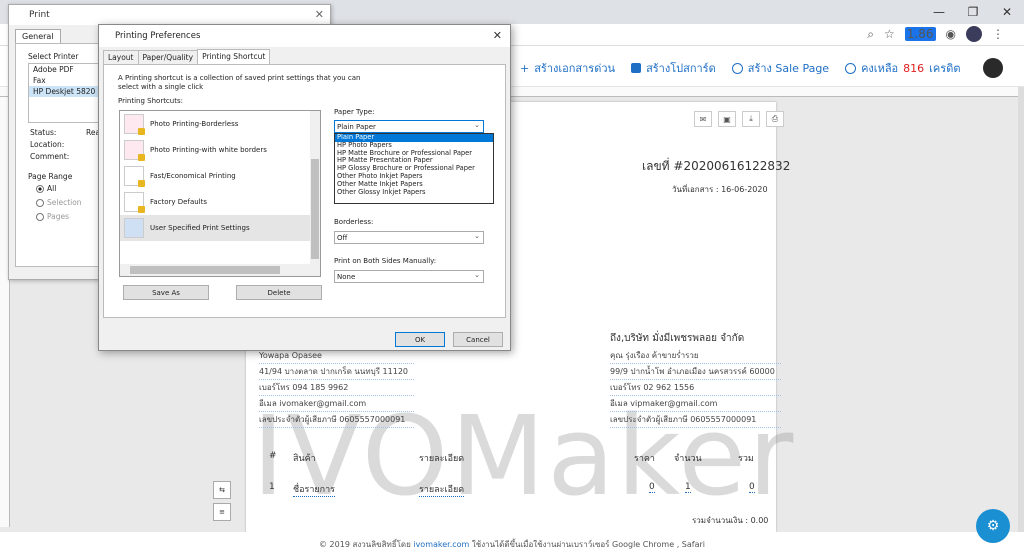 Image resolution: width=1024 pixels, height=556 pixels. What do you see at coordinates (727, 119) in the screenshot?
I see `save-icon: ▣` at bounding box center [727, 119].